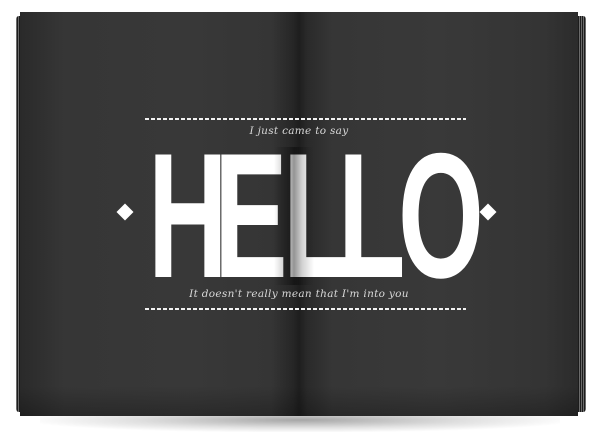 The height and width of the screenshot is (437, 600). Describe the element at coordinates (294, 216) in the screenshot. I see `spine-fold-shadow` at that location.